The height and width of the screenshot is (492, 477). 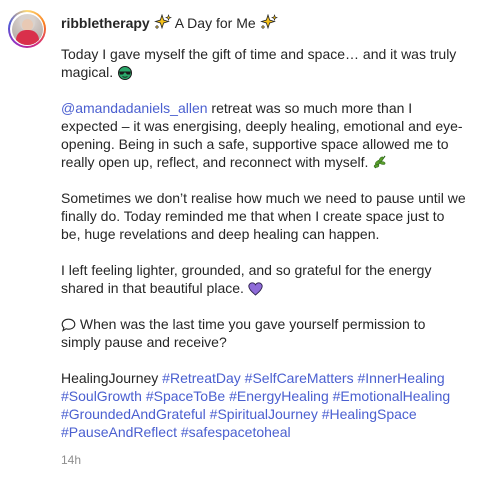 What do you see at coordinates (279, 396) in the screenshot?
I see `hashtag-link: #EnergyHealing` at bounding box center [279, 396].